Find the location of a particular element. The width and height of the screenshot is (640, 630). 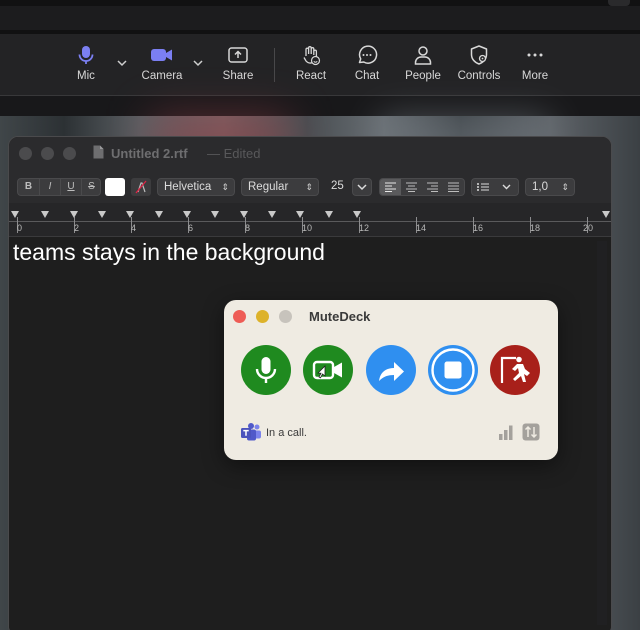

align-right-icon is located at coordinates (432, 187).